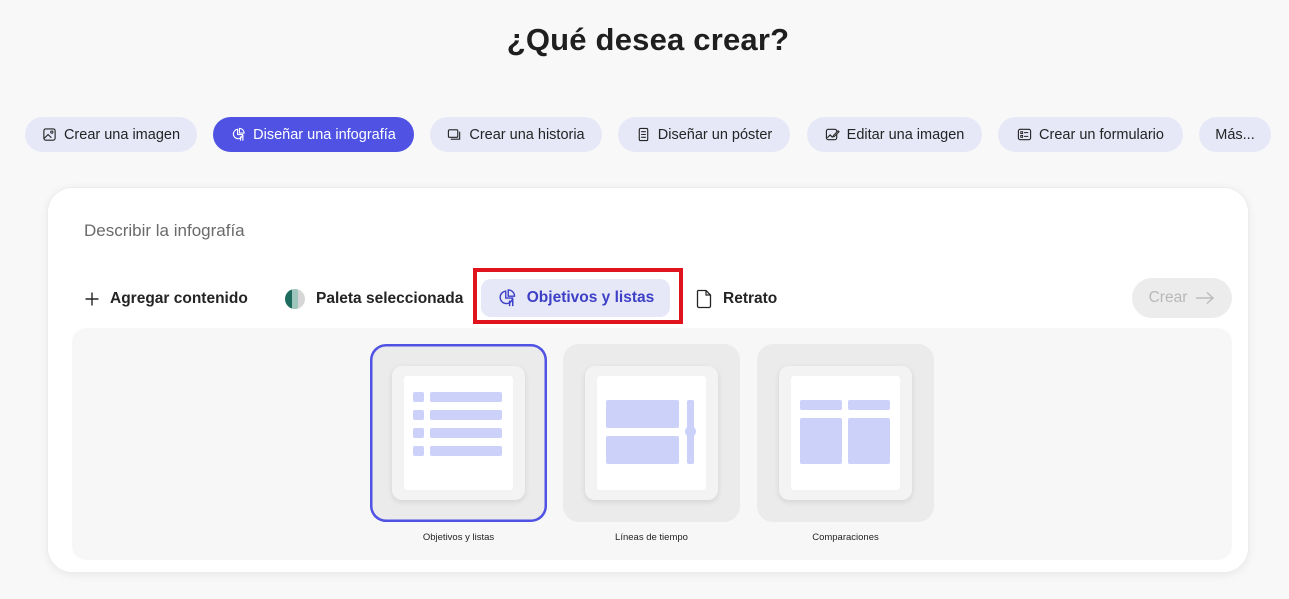 The image size is (1289, 599). What do you see at coordinates (704, 299) in the screenshot?
I see `portrait-document-icon` at bounding box center [704, 299].